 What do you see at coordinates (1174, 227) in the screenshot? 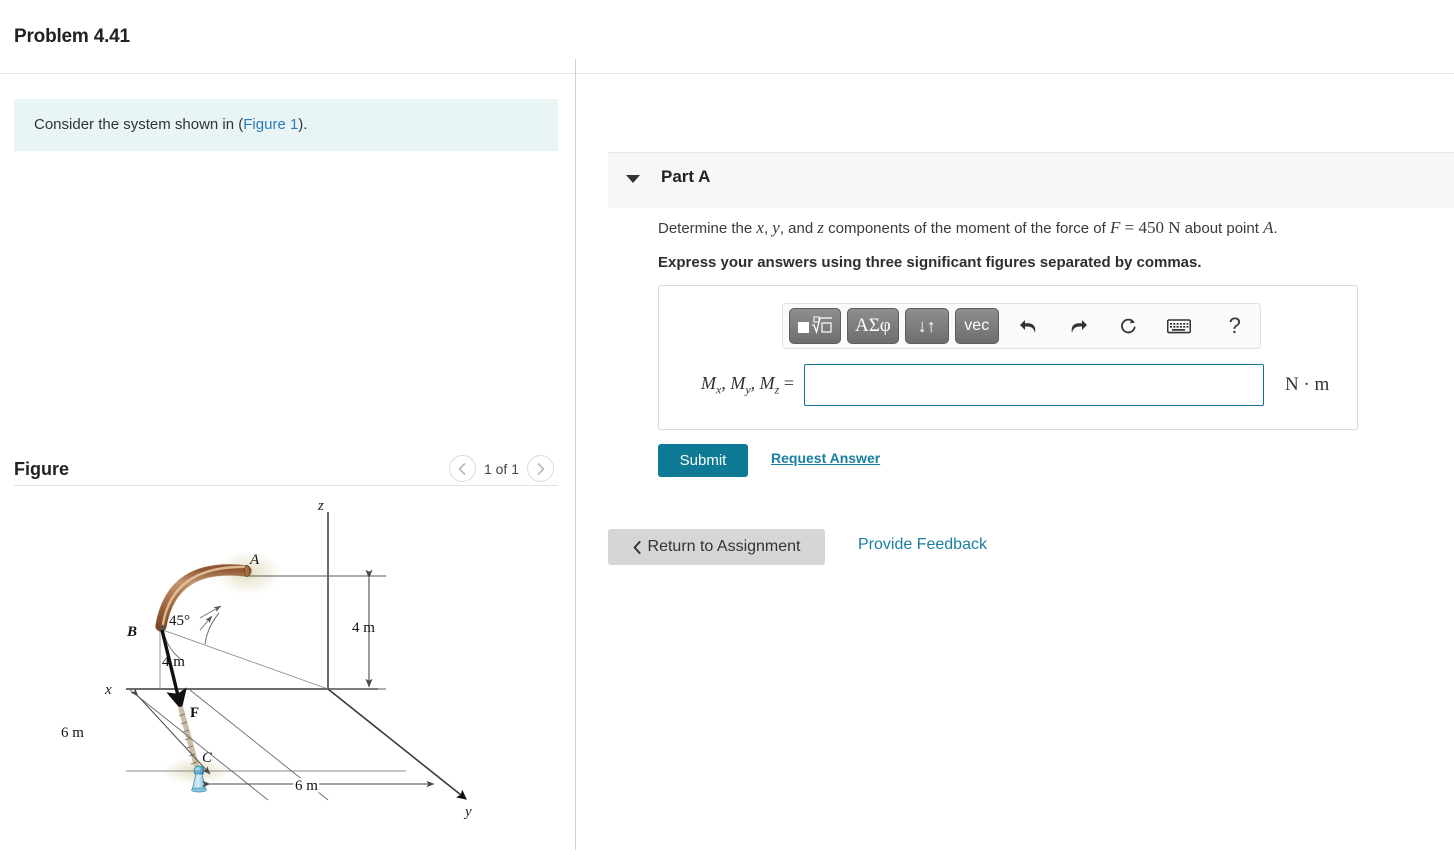
I see `force-unit: N` at bounding box center [1174, 227].